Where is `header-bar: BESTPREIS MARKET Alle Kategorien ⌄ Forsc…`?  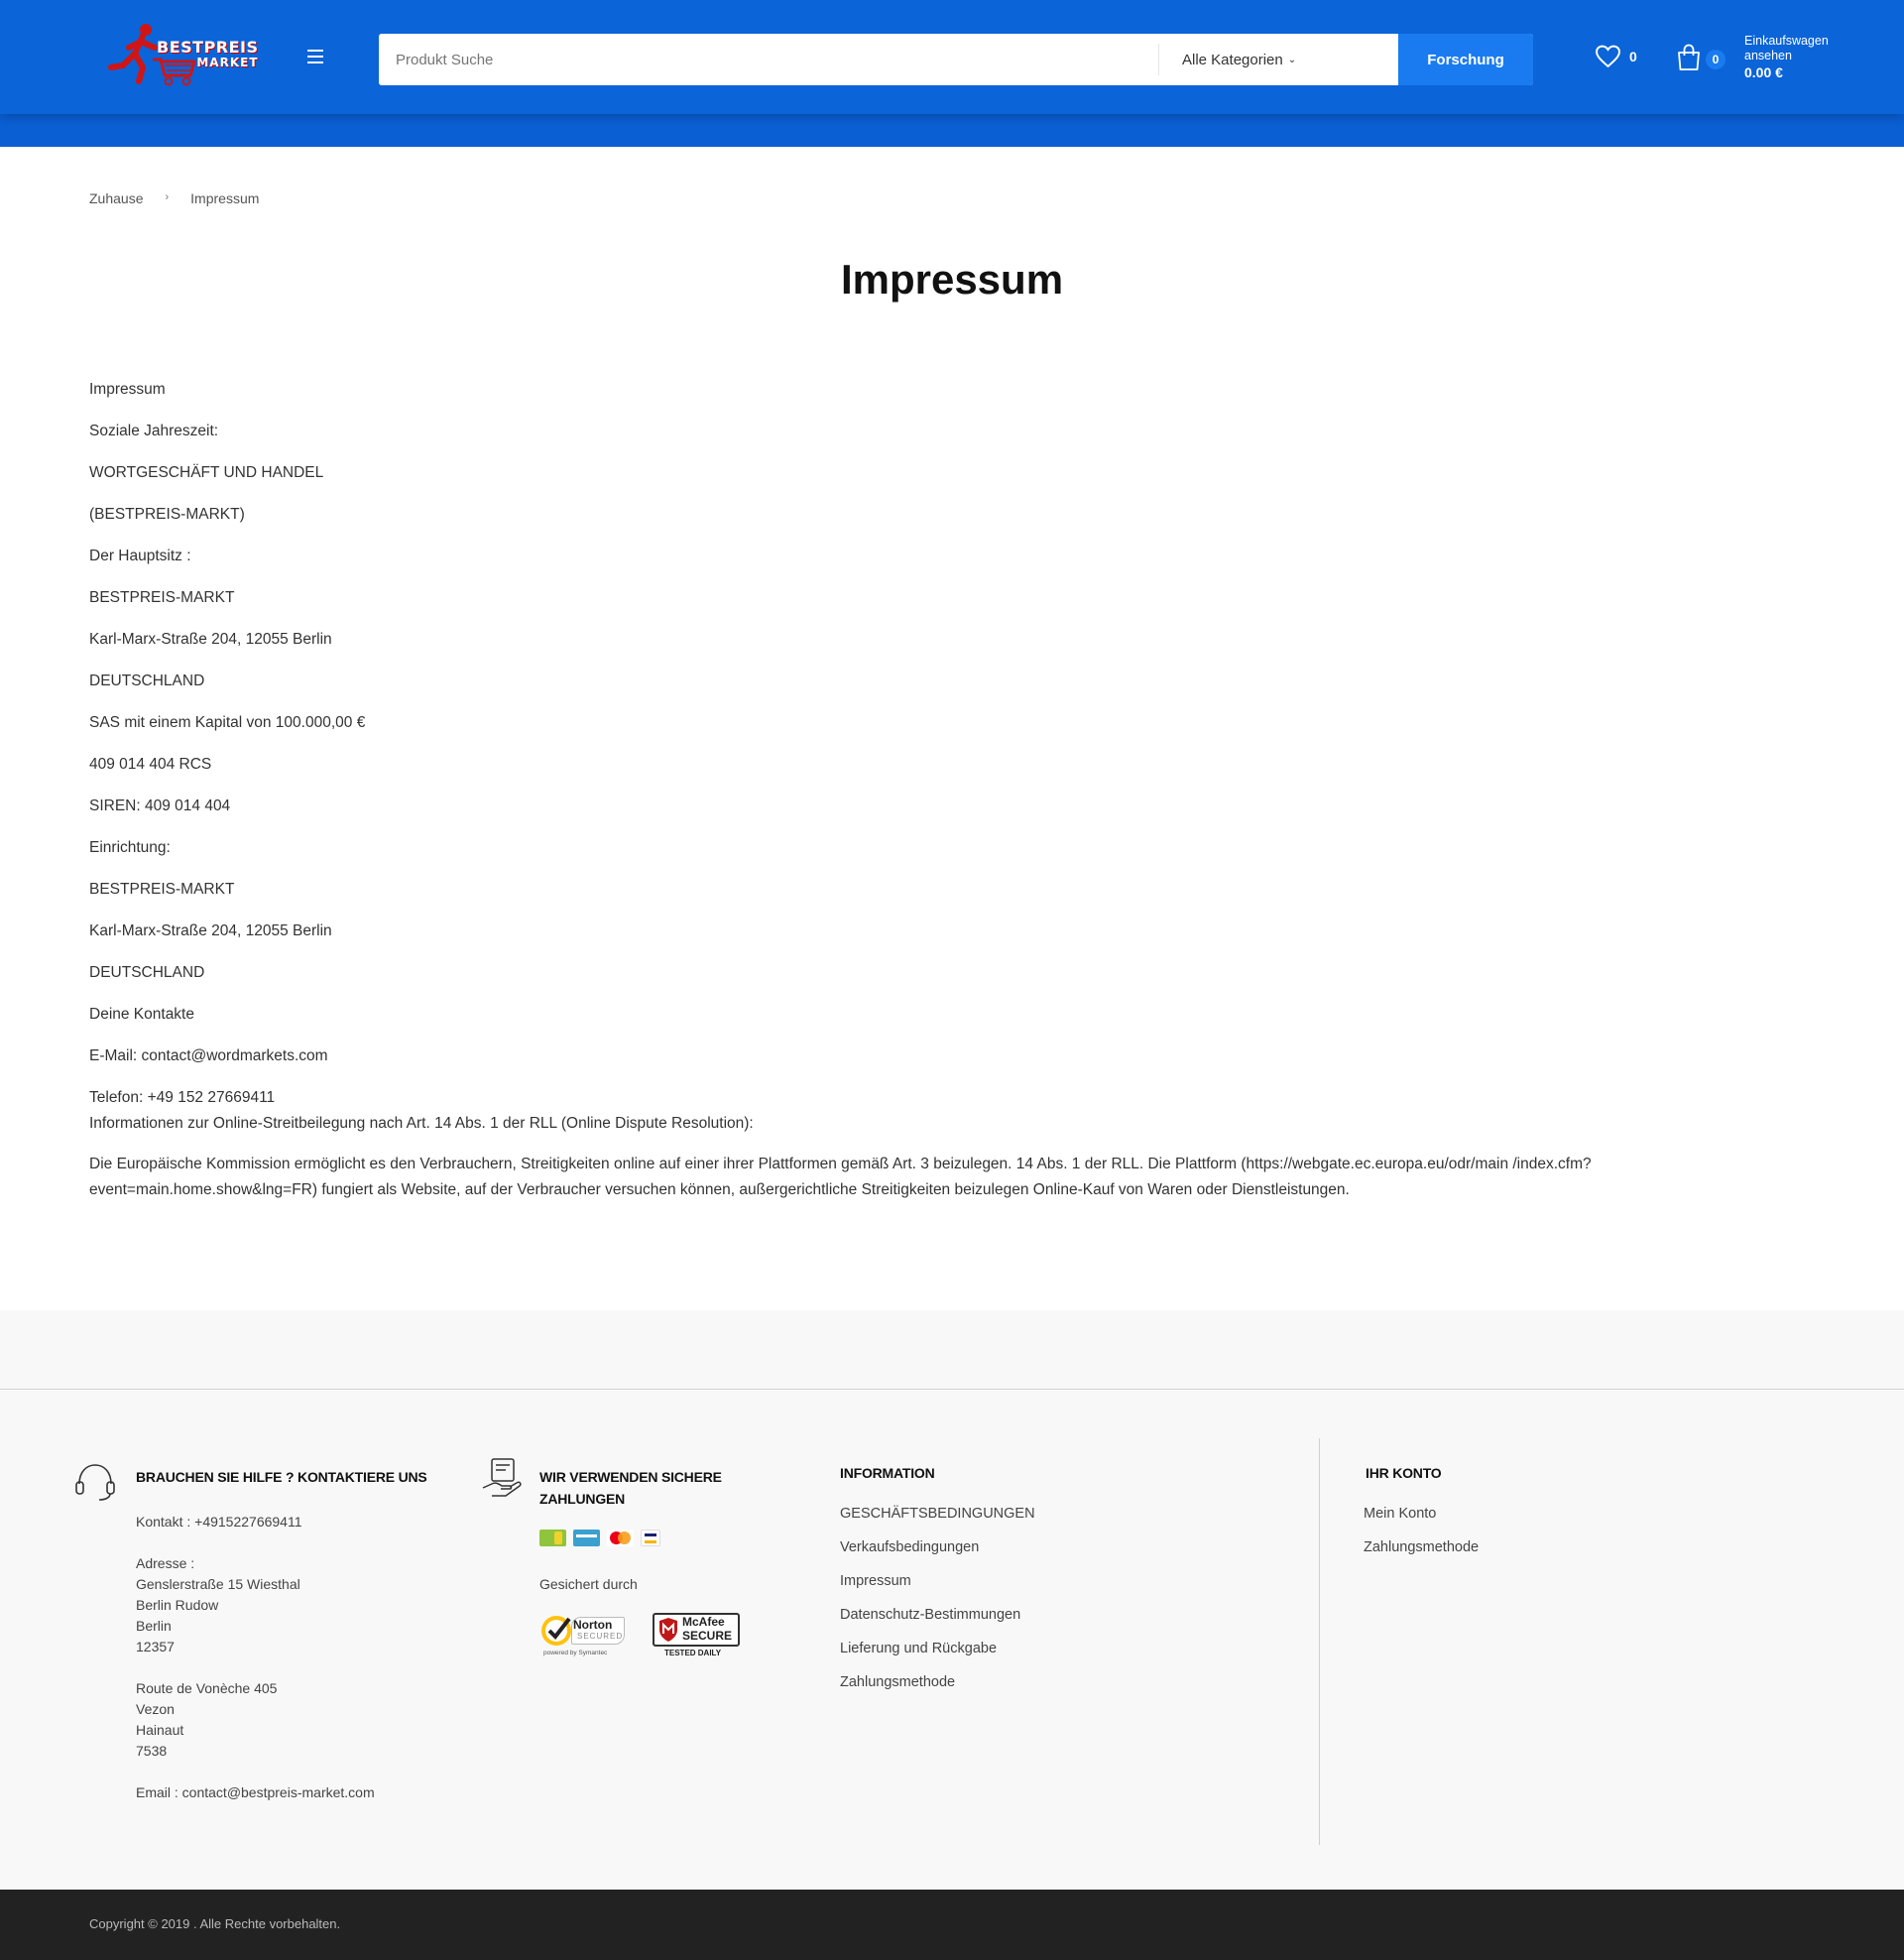 header-bar: BESTPREIS MARKET Alle Kategorien ⌄ Forsc… is located at coordinates (952, 57).